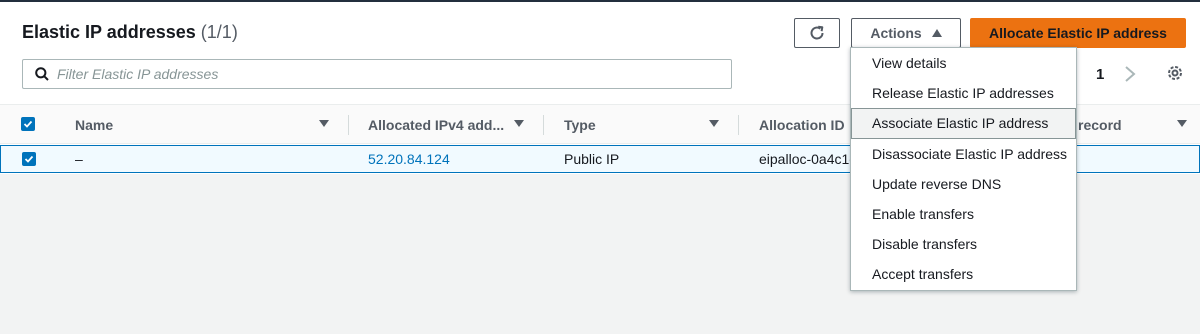 The width and height of the screenshot is (1200, 334). I want to click on page-title-text: Elastic IP addresses, so click(109, 32).